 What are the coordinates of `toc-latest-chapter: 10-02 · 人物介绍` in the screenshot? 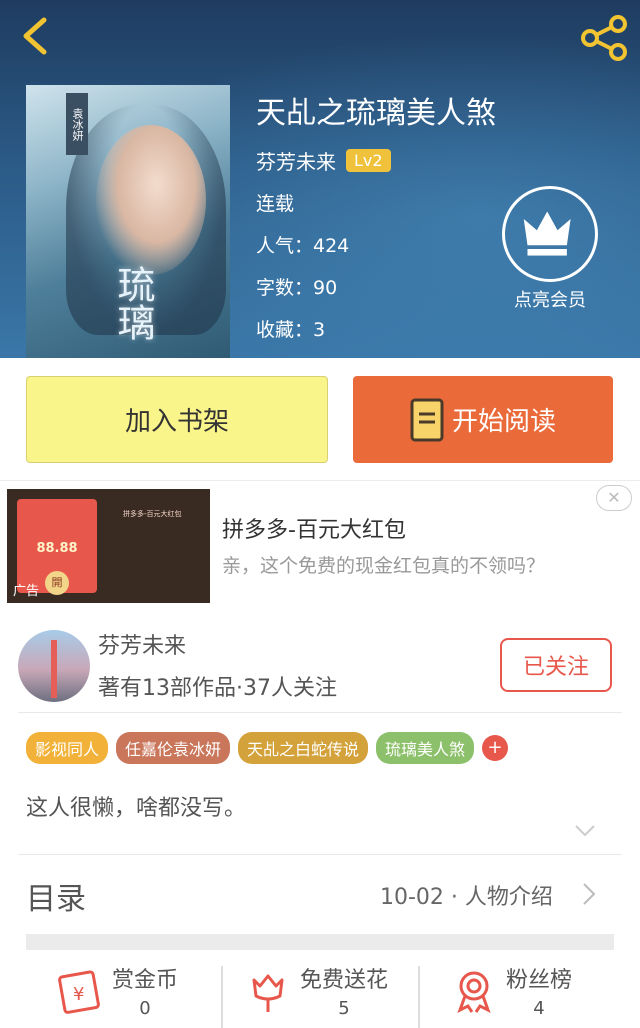 It's located at (466, 895).